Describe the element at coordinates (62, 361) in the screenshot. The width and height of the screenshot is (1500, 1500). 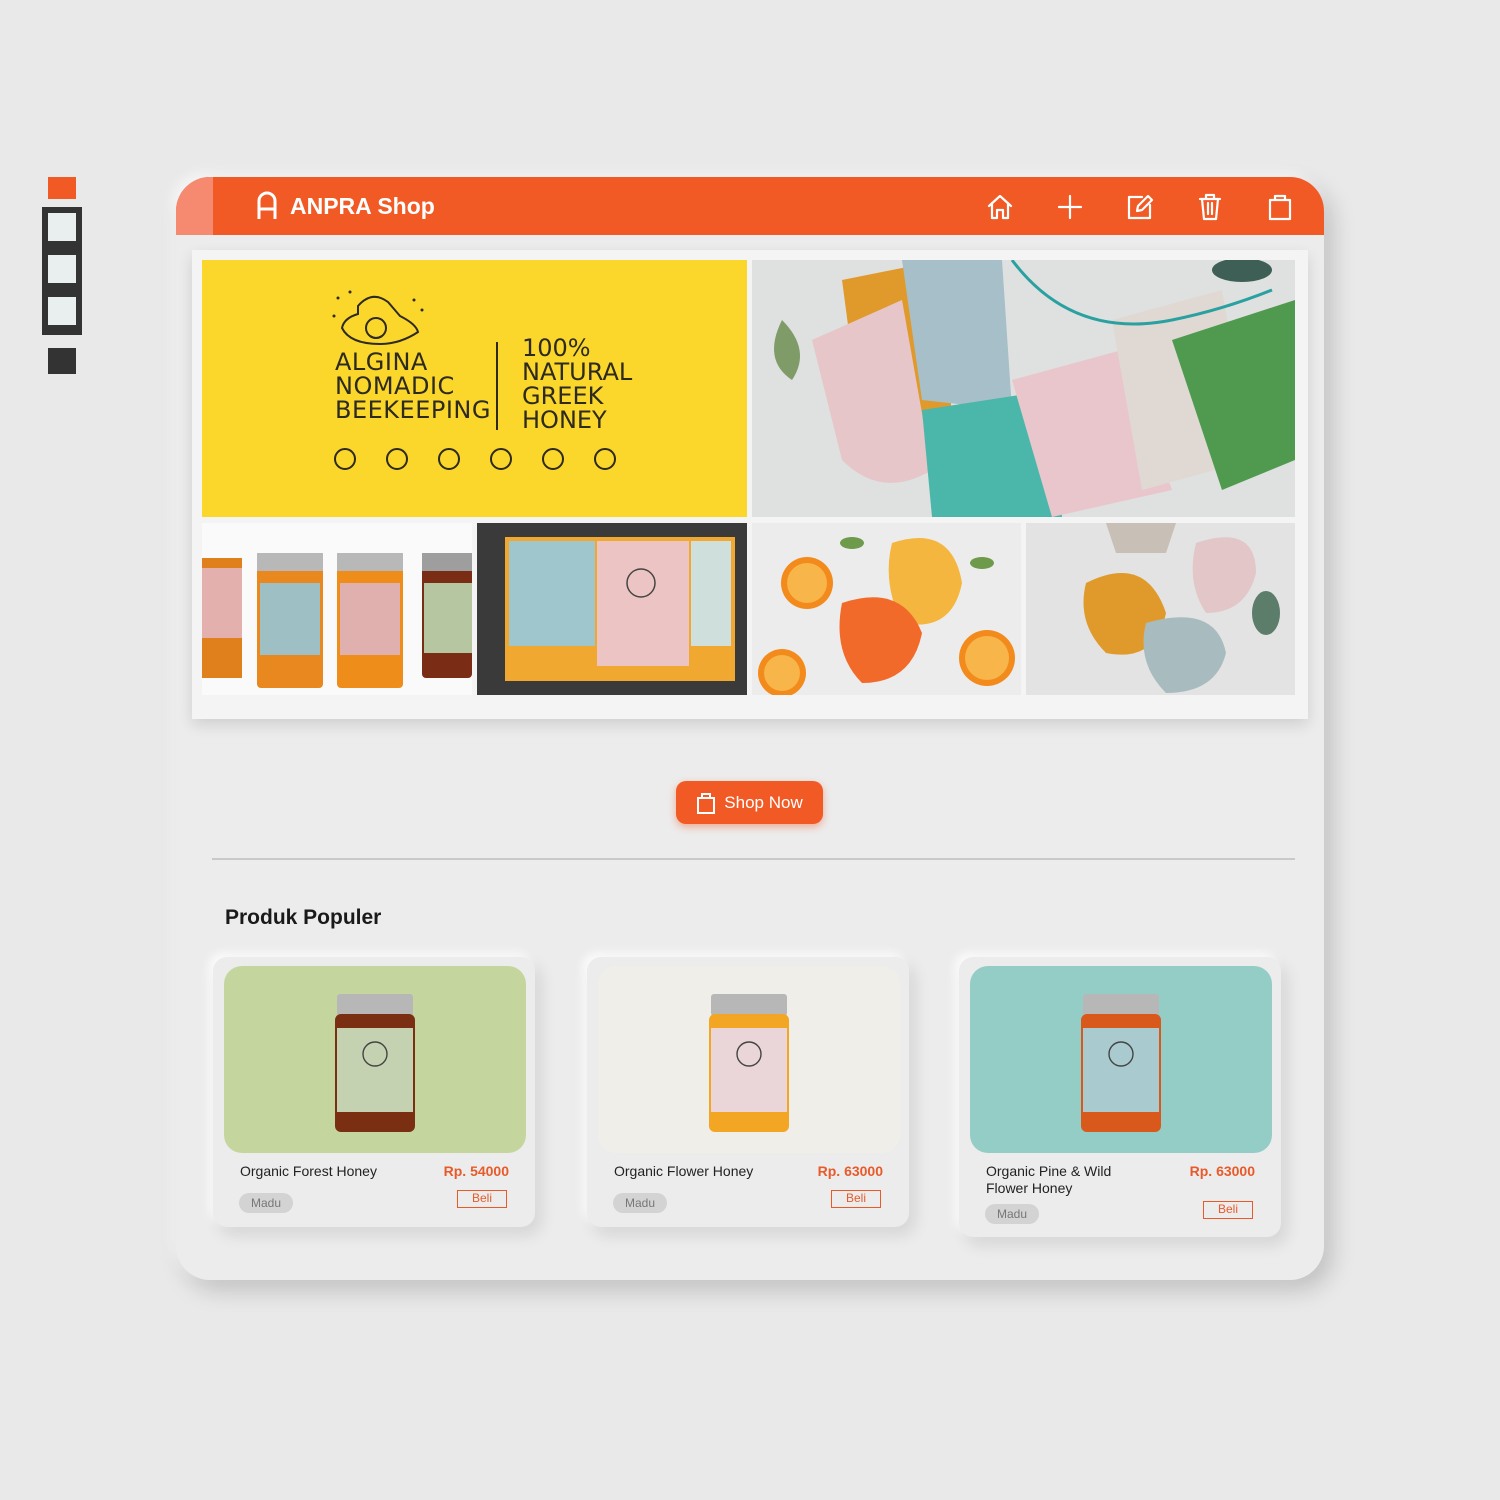
I see `palette-swatch-dark` at that location.